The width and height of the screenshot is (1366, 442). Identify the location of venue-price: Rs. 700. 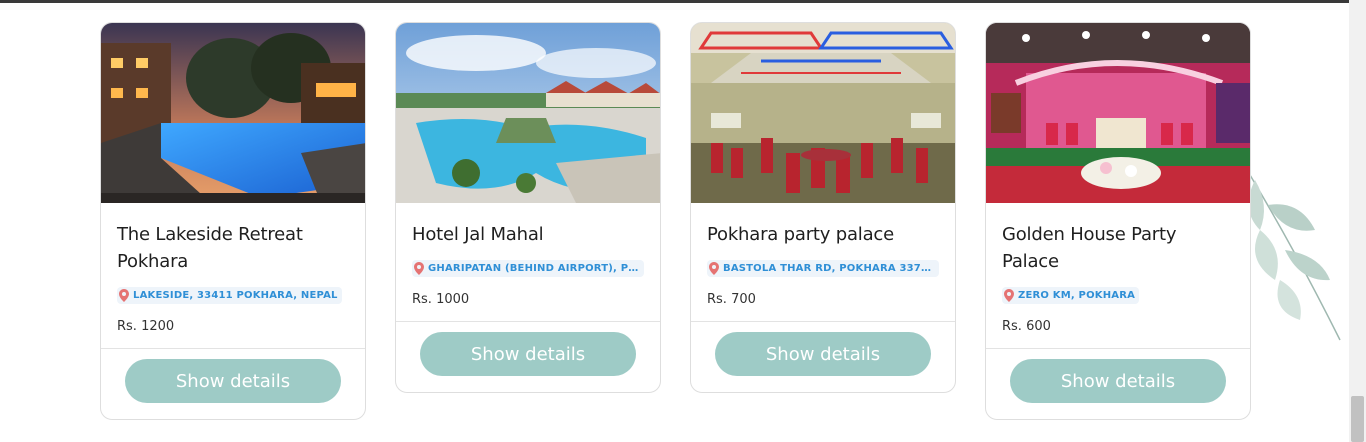
(731, 299).